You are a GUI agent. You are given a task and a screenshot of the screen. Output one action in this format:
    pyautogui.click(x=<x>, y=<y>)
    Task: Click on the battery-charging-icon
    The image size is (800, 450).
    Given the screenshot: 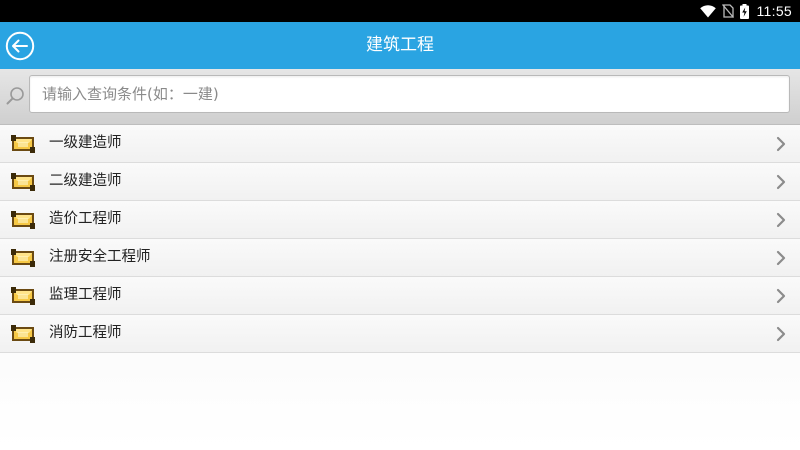 What is the action you would take?
    pyautogui.click(x=744, y=11)
    